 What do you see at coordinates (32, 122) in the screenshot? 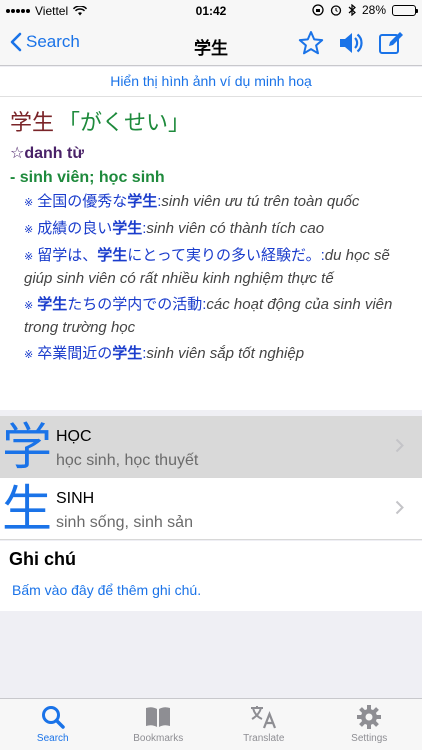
I see `headword-kanji: 学生` at bounding box center [32, 122].